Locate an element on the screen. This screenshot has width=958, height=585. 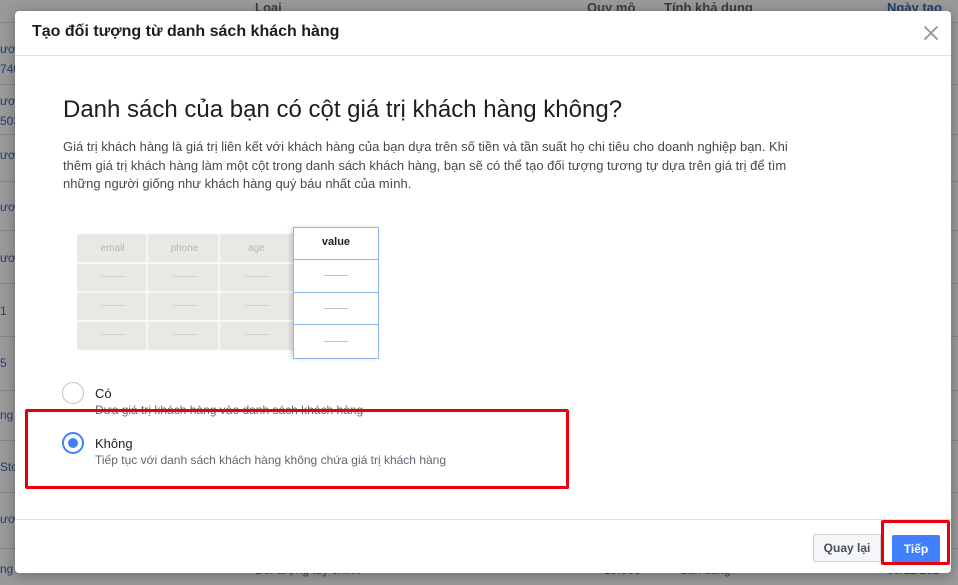
dialog-title: Tạo đối tượng từ danh sách khách hàng is located at coordinates (186, 31).